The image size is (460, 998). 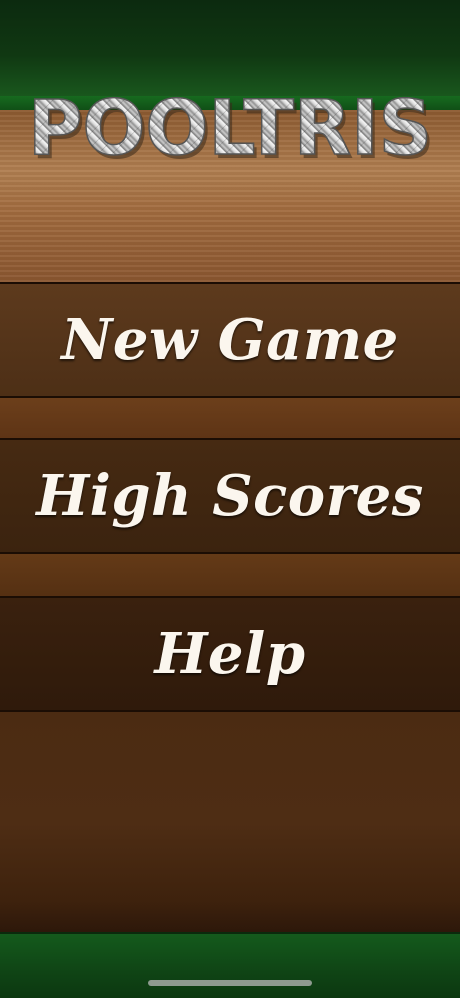 I want to click on help-button: Help, so click(x=230, y=654).